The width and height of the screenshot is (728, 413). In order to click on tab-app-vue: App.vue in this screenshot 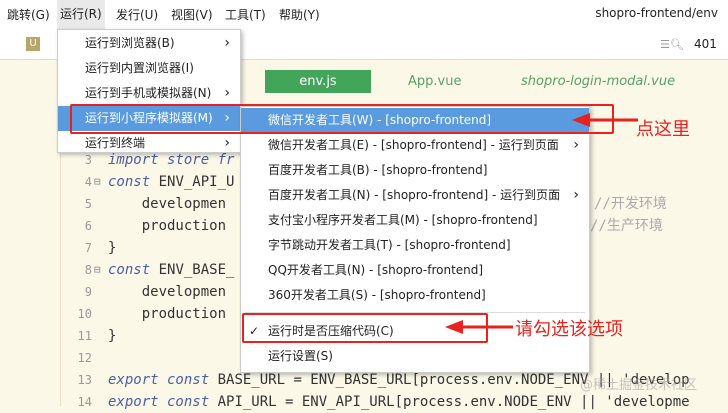, I will do `click(434, 81)`.